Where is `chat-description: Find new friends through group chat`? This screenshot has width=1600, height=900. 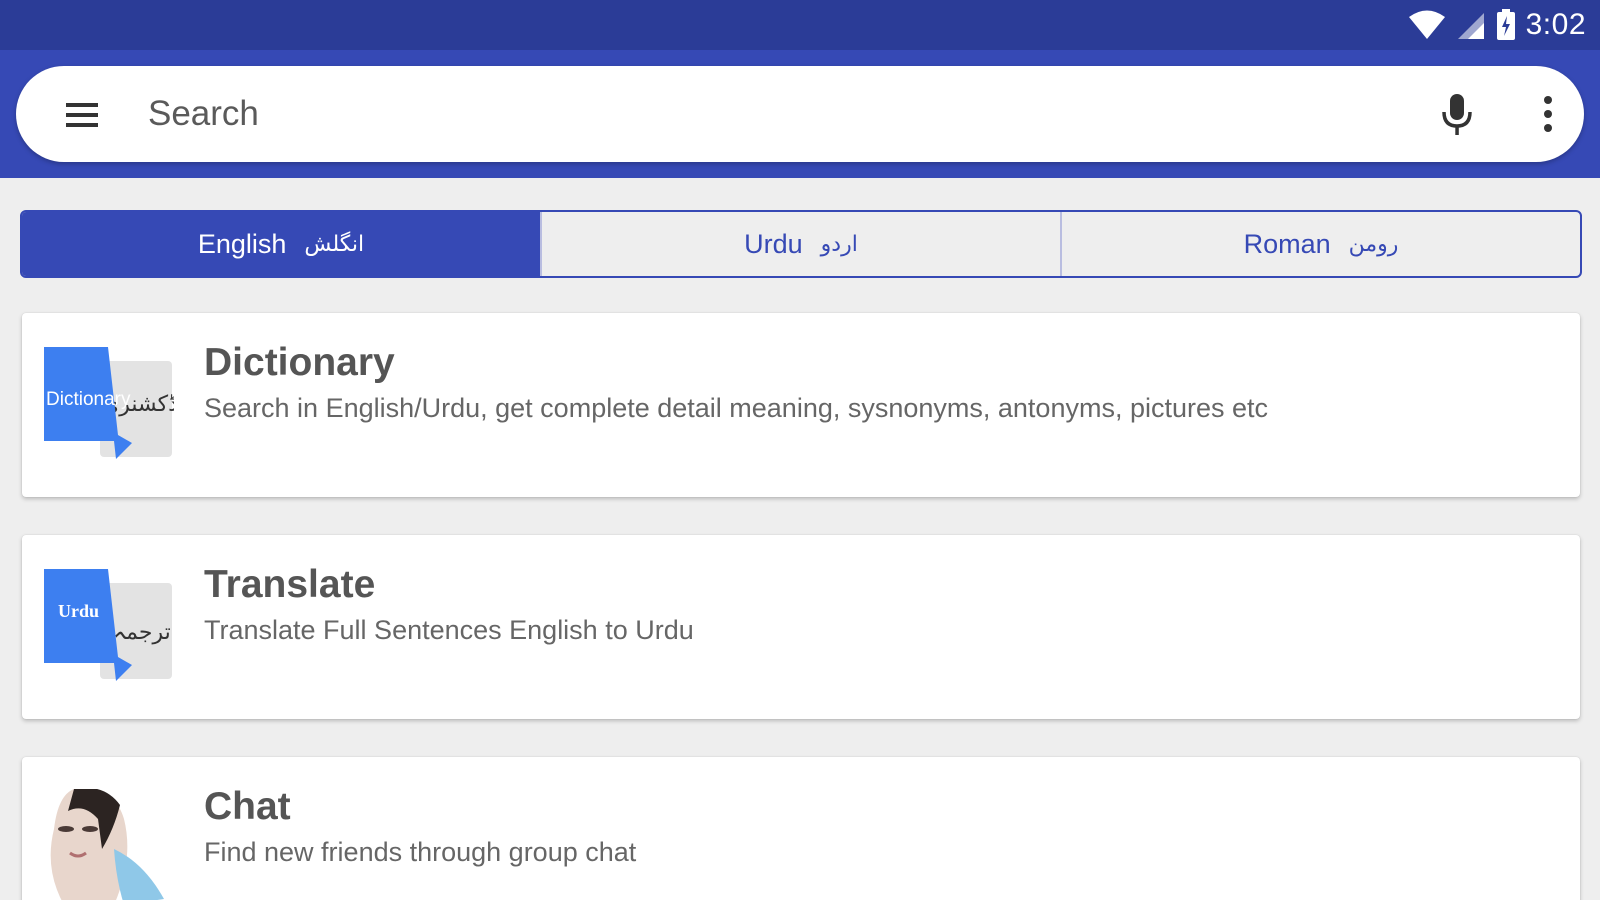 chat-description: Find new friends through group chat is located at coordinates (420, 852).